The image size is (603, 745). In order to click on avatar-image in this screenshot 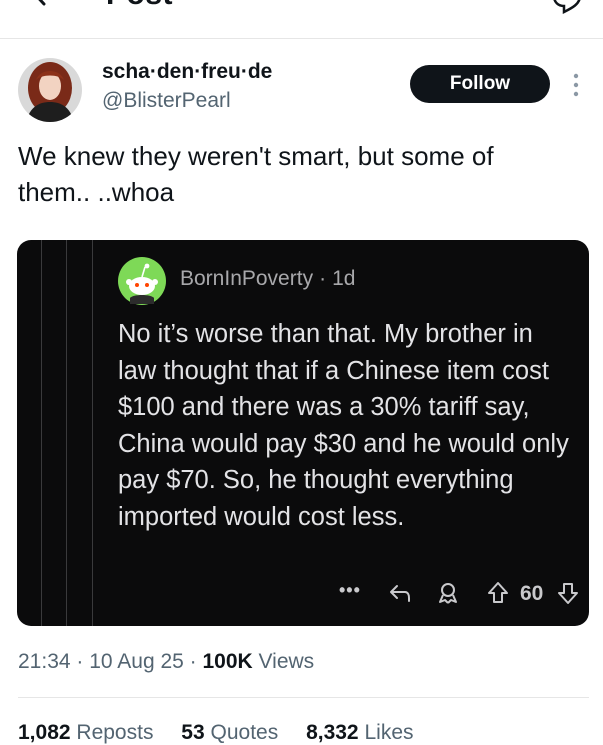, I will do `click(50, 90)`.